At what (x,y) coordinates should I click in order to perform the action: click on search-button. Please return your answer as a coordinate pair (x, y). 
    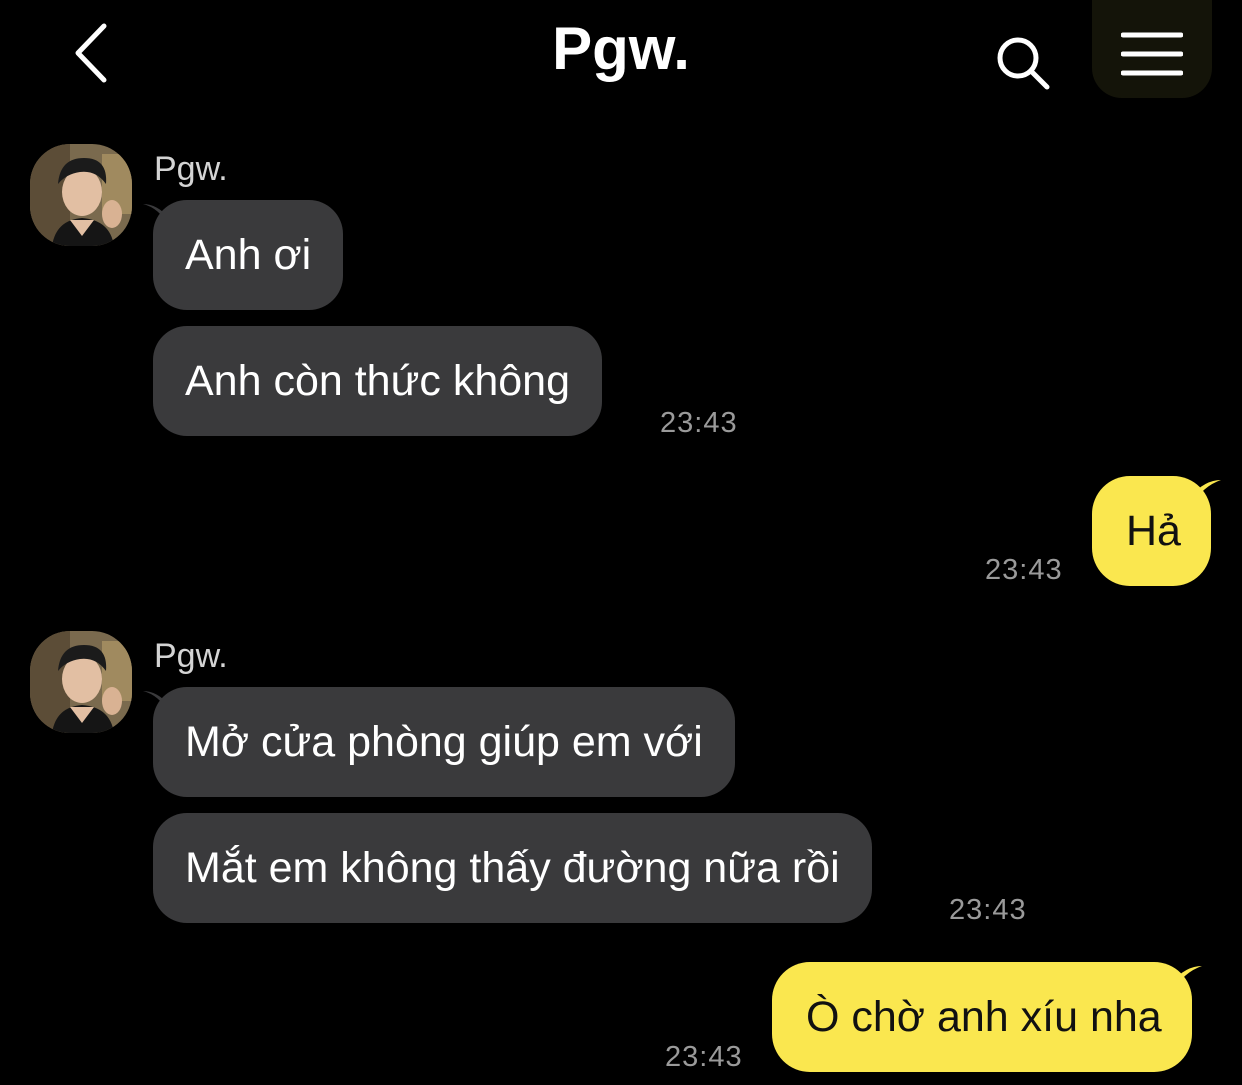
    Looking at the image, I should click on (1023, 63).